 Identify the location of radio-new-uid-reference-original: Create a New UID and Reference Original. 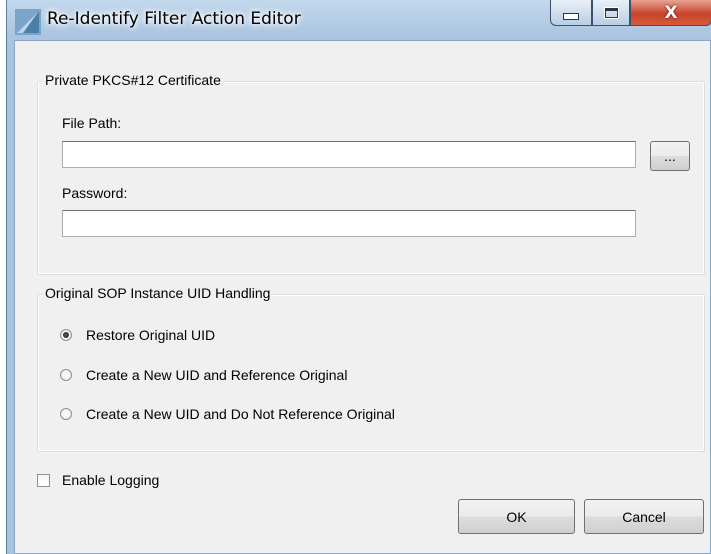
(203, 375).